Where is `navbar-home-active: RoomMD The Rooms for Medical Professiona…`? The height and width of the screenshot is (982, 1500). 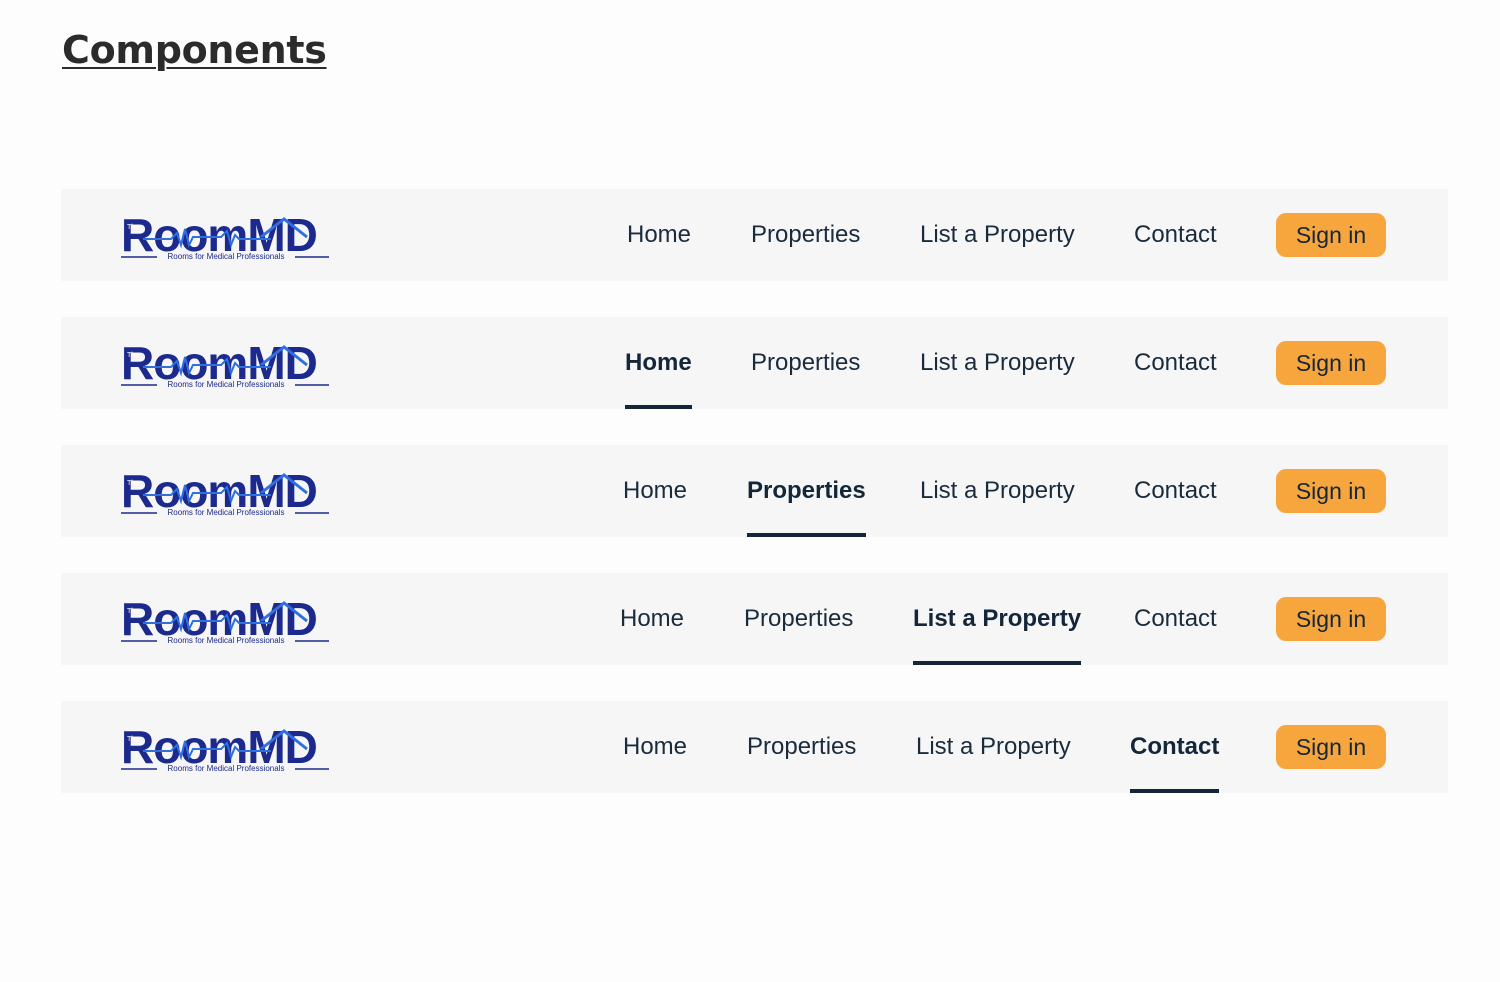 navbar-home-active: RoomMD The Rooms for Medical Professiona… is located at coordinates (754, 363).